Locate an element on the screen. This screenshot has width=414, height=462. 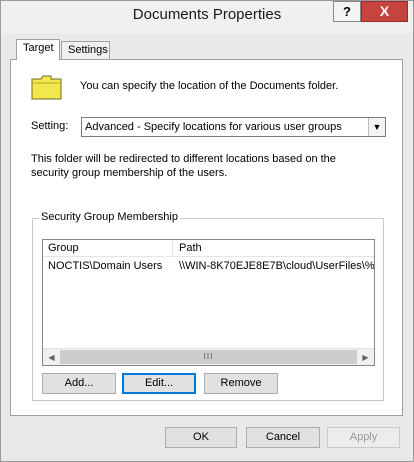
tab-target: Target is located at coordinates (38, 49).